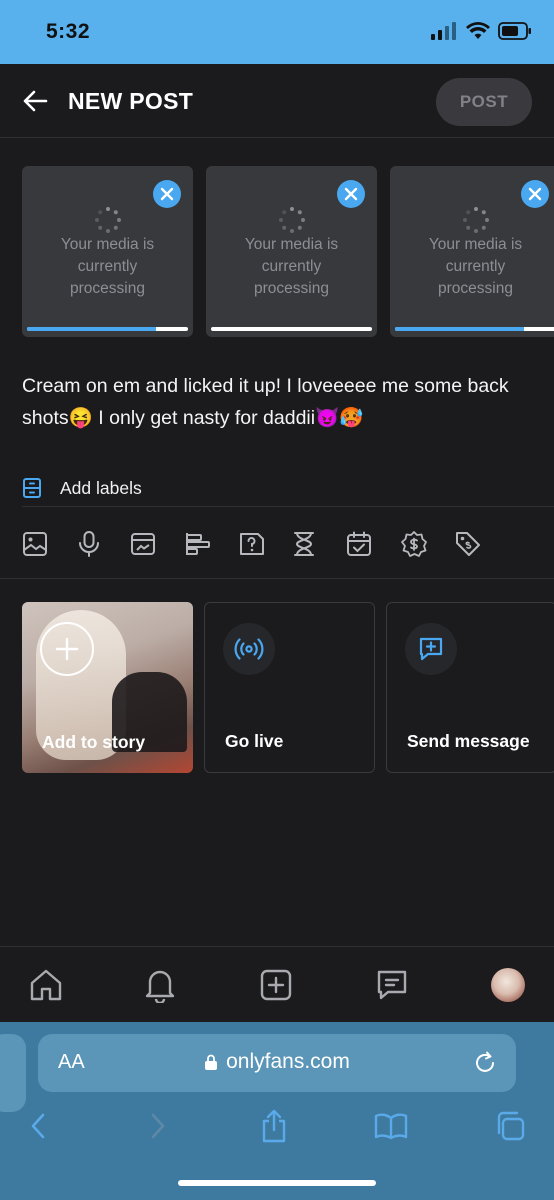 The height and width of the screenshot is (1200, 554). Describe the element at coordinates (277, 1183) in the screenshot. I see `home-indicator` at that location.